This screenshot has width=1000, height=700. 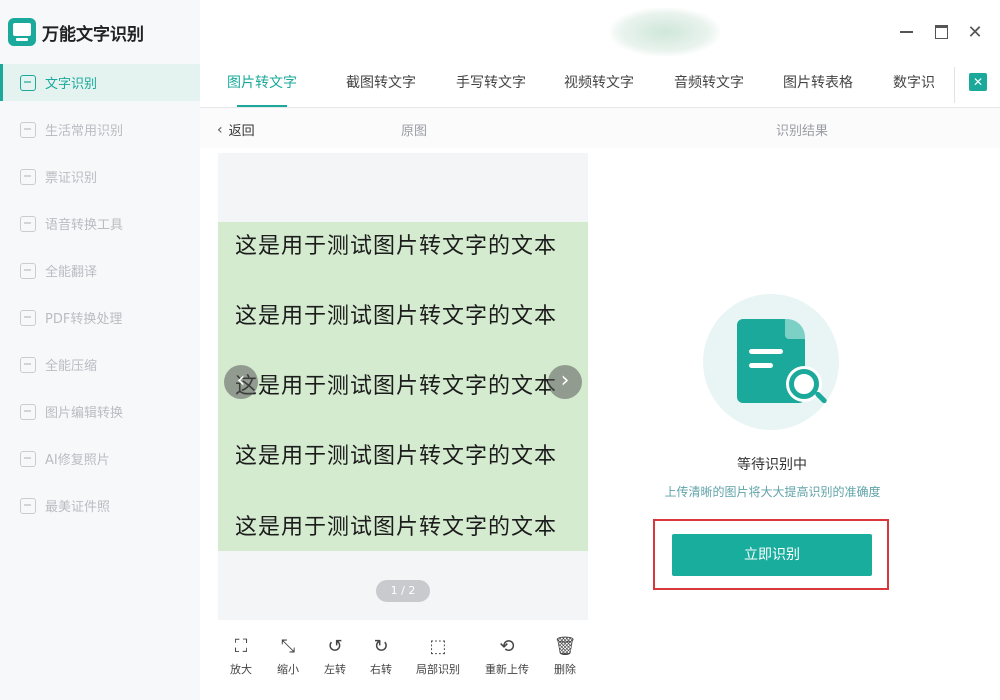 What do you see at coordinates (709, 86) in the screenshot?
I see `tab-audio-to-text: 音频转文字` at bounding box center [709, 86].